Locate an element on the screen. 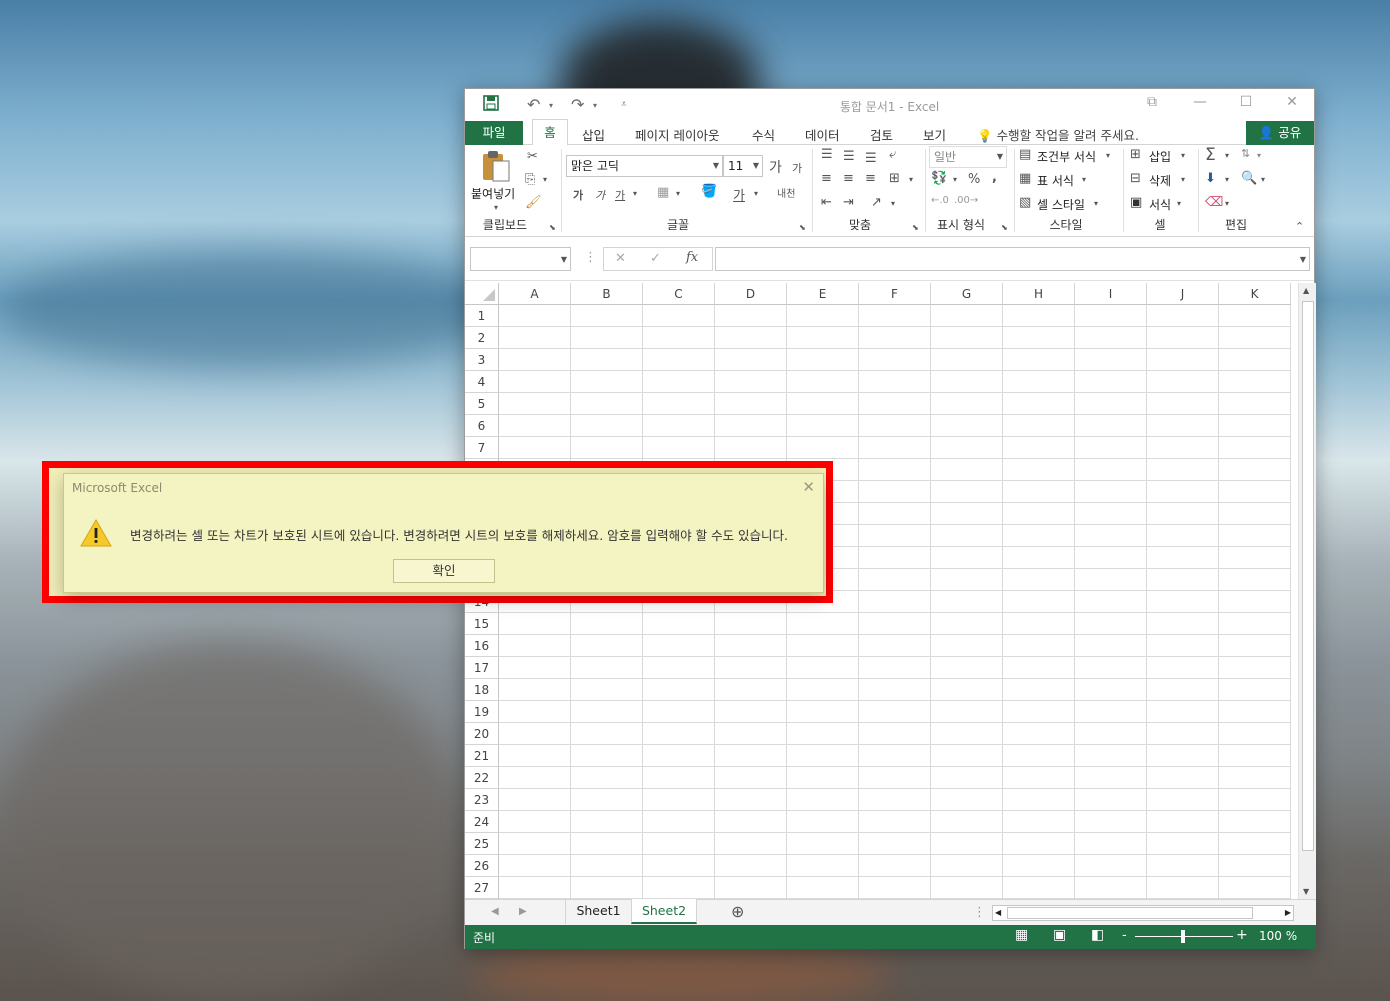  row-header-19: 19 is located at coordinates (482, 712).